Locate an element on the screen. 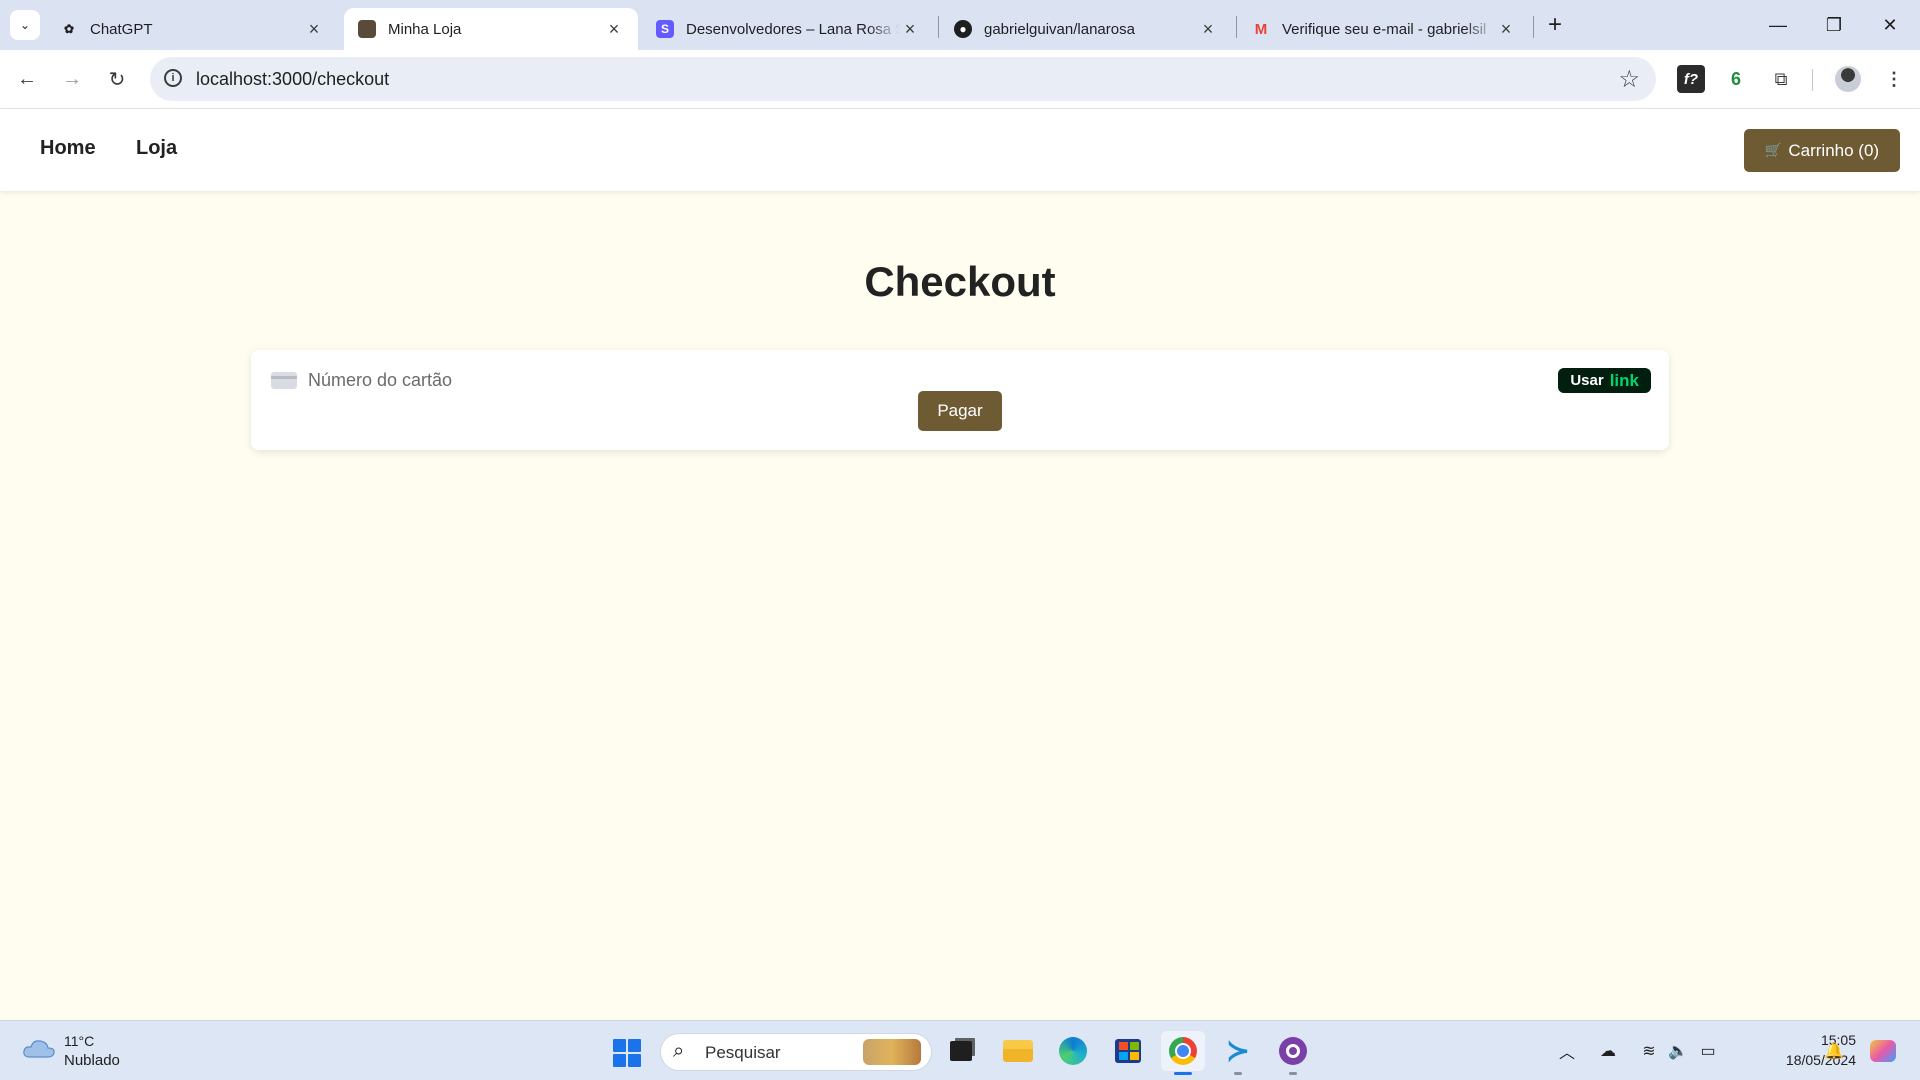 Image resolution: width=1920 pixels, height=1080 pixels. file-explorer-icon is located at coordinates (1018, 1051).